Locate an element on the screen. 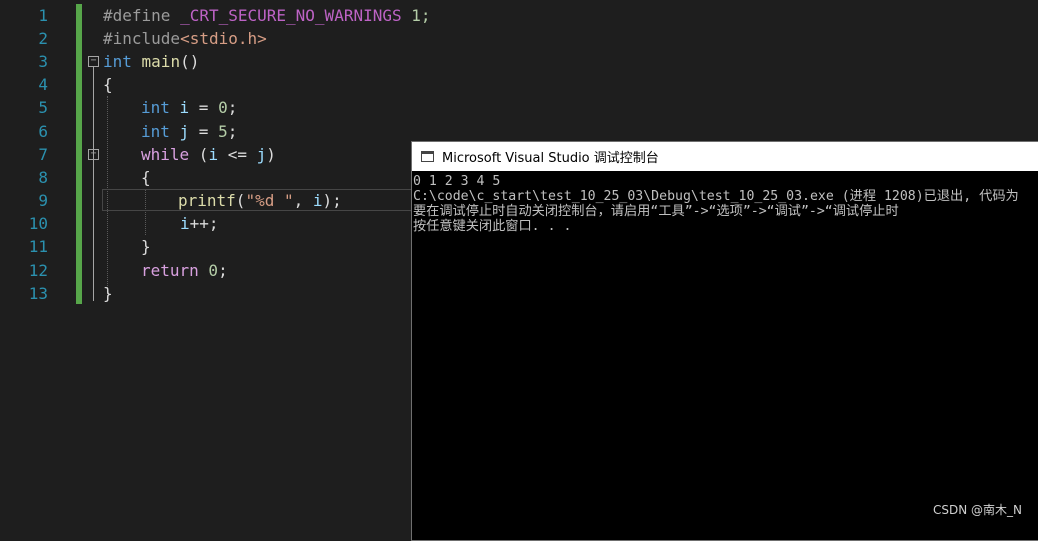  code-line-4: { is located at coordinates (108, 84).